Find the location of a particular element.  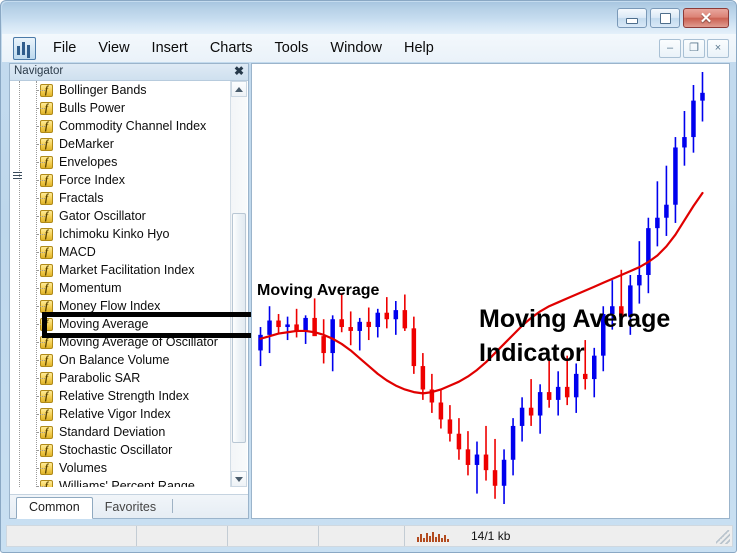

menu-item-help: Help is located at coordinates (419, 48).